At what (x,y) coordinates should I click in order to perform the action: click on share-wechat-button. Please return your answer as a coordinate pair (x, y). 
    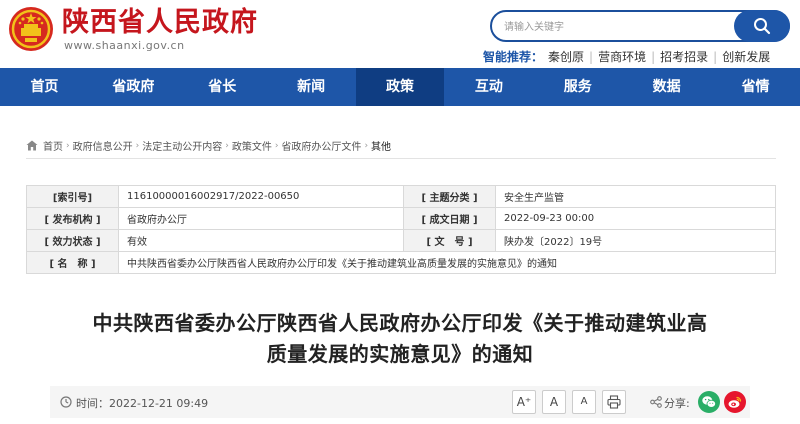
    Looking at the image, I should click on (709, 402).